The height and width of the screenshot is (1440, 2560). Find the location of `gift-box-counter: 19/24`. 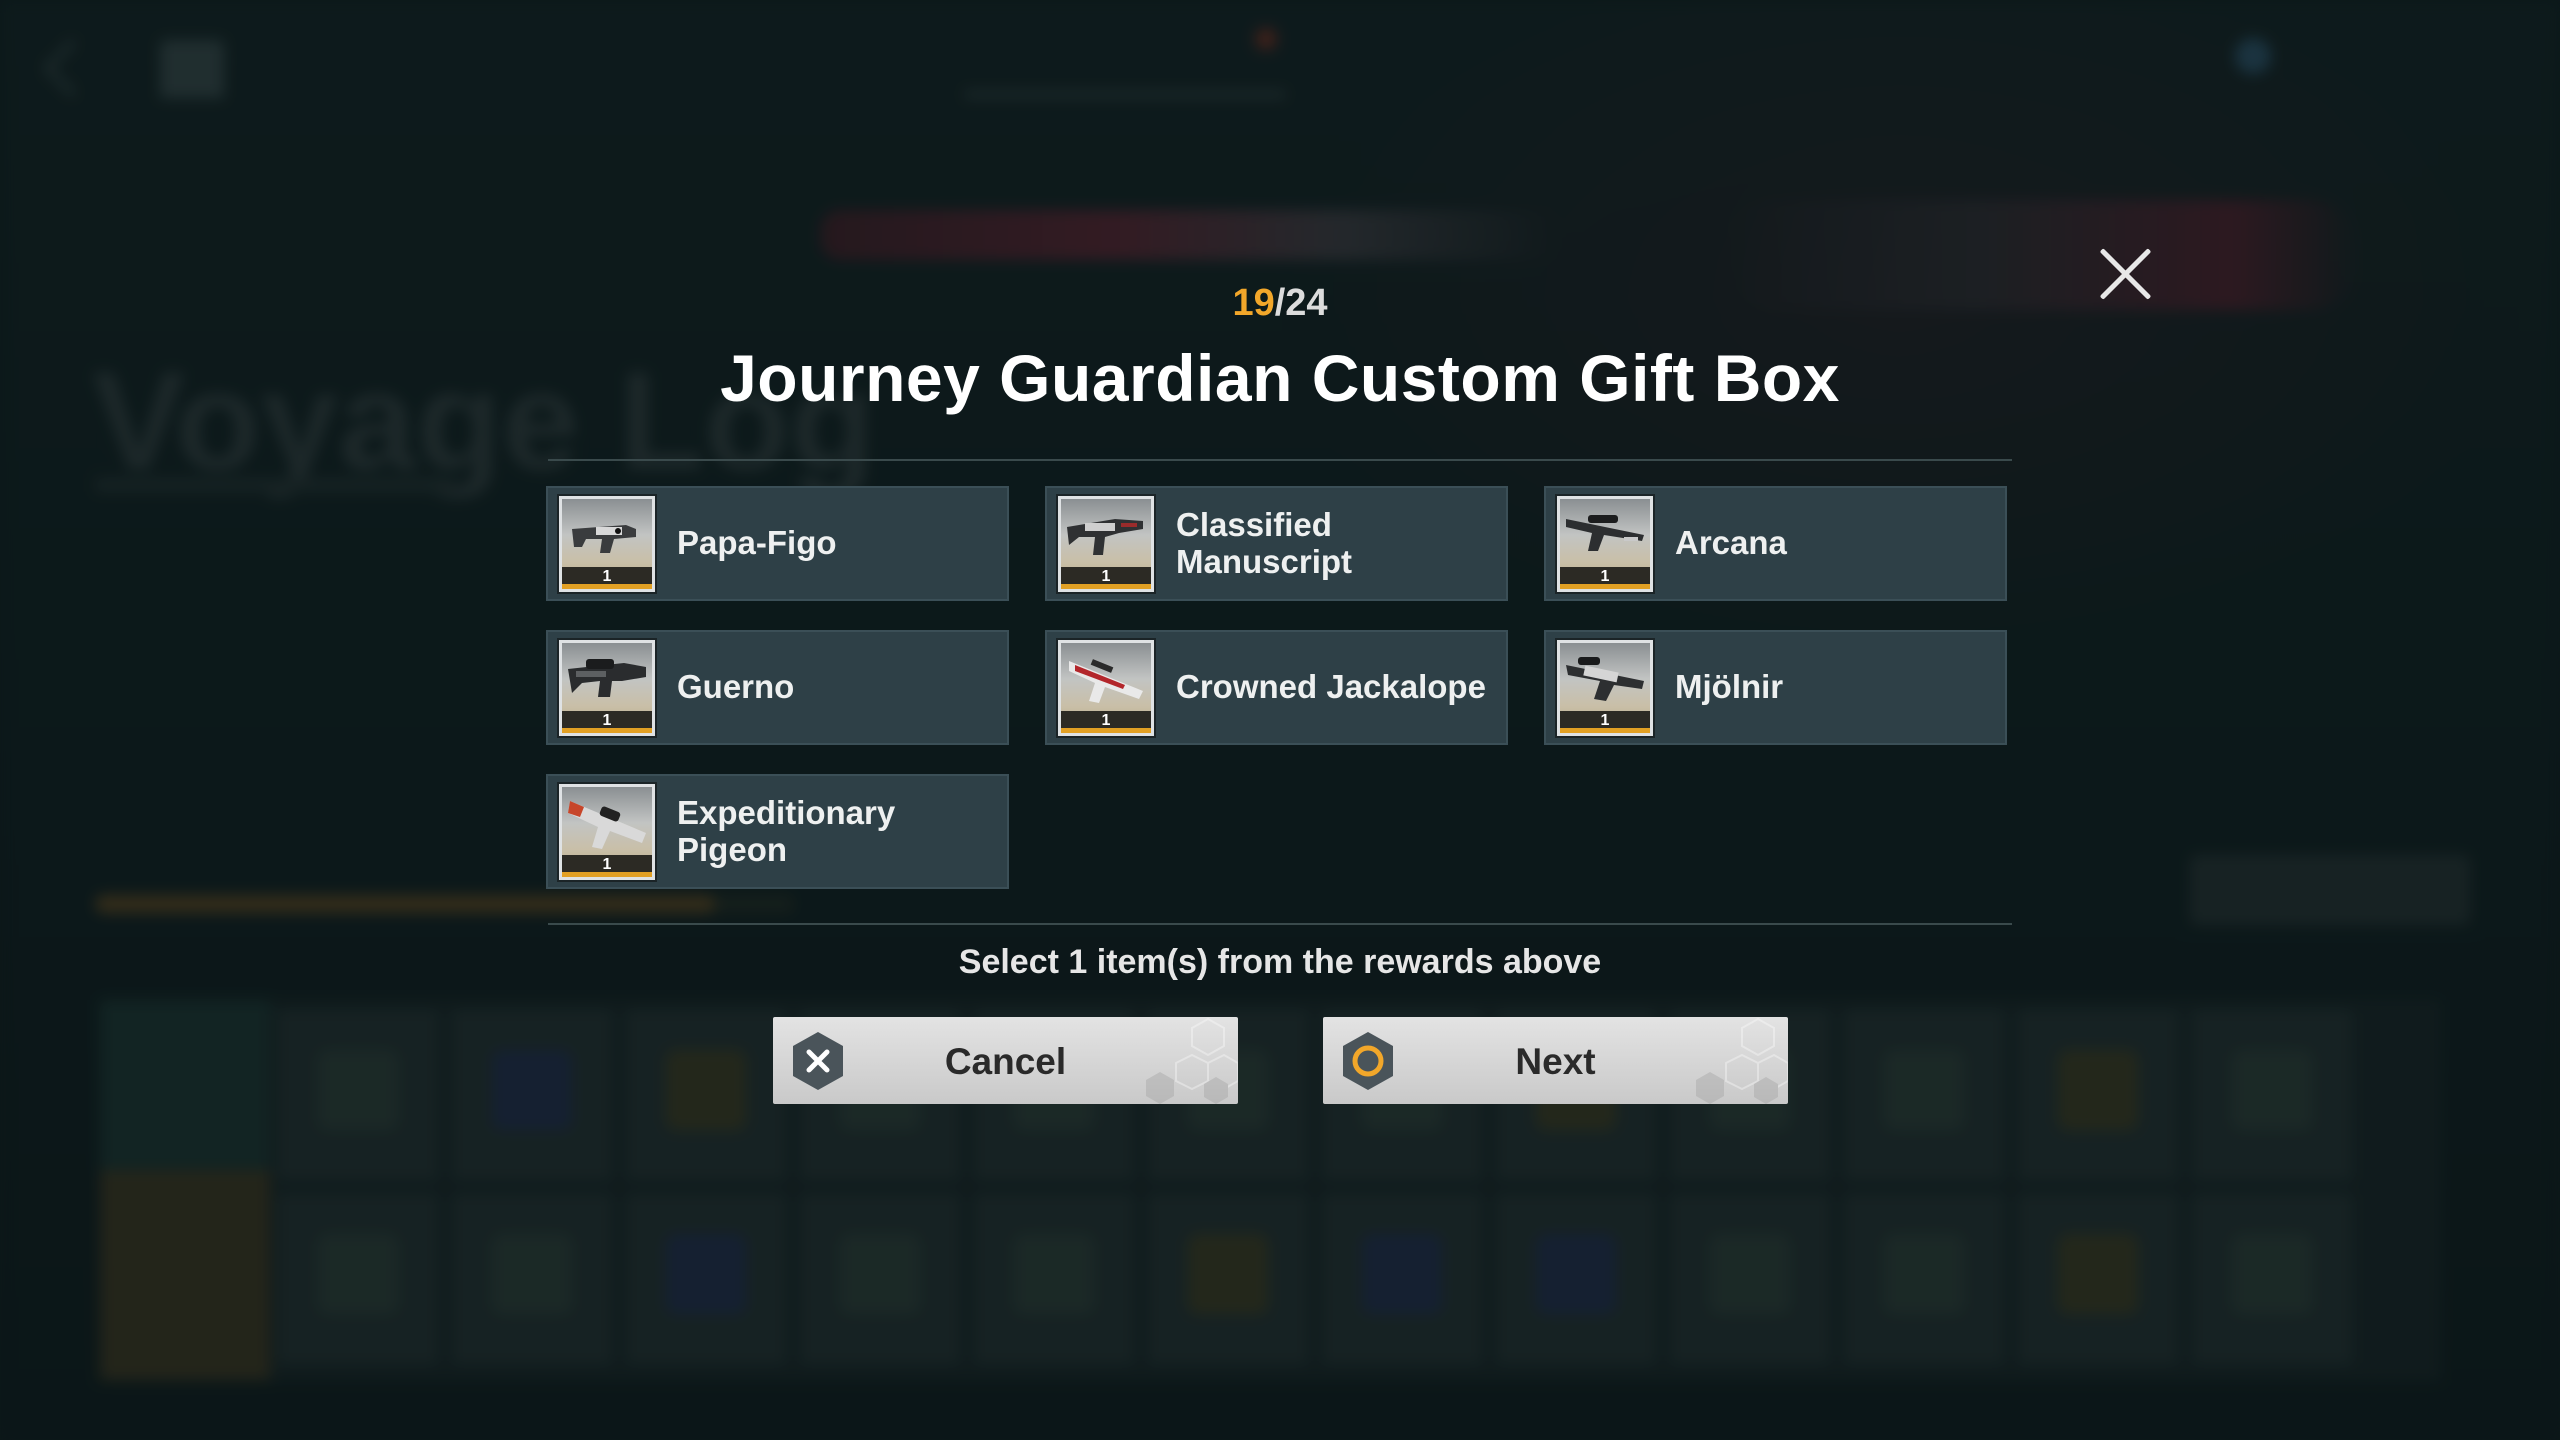

gift-box-counter: 19/24 is located at coordinates (1280, 303).